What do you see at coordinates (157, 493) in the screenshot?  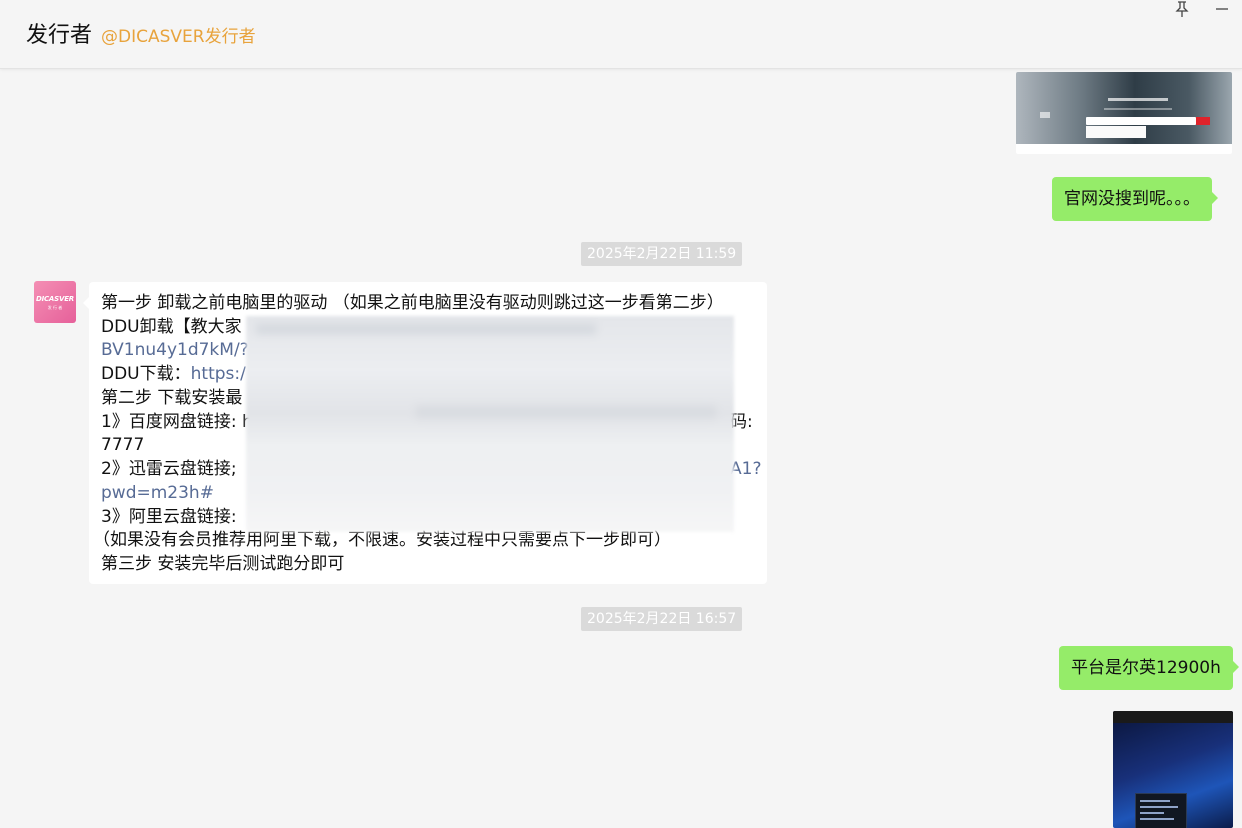 I see `reply-link-xunlei-pwd: pwd=m23h#` at bounding box center [157, 493].